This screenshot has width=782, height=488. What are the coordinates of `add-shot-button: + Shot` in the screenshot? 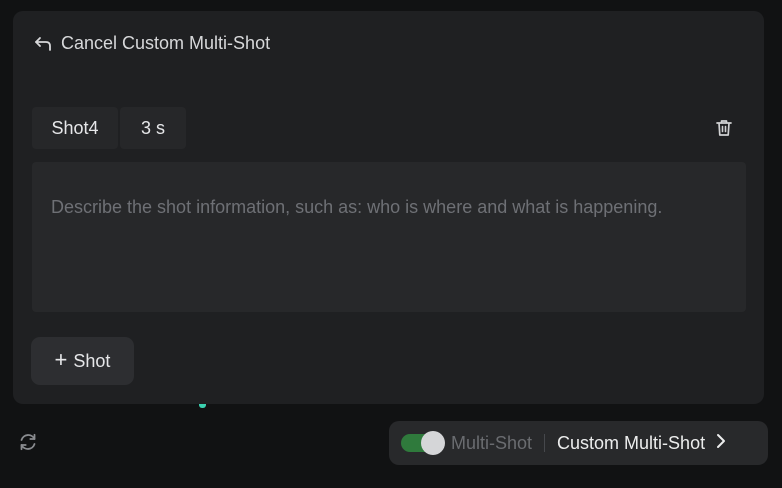 It's located at (82, 361).